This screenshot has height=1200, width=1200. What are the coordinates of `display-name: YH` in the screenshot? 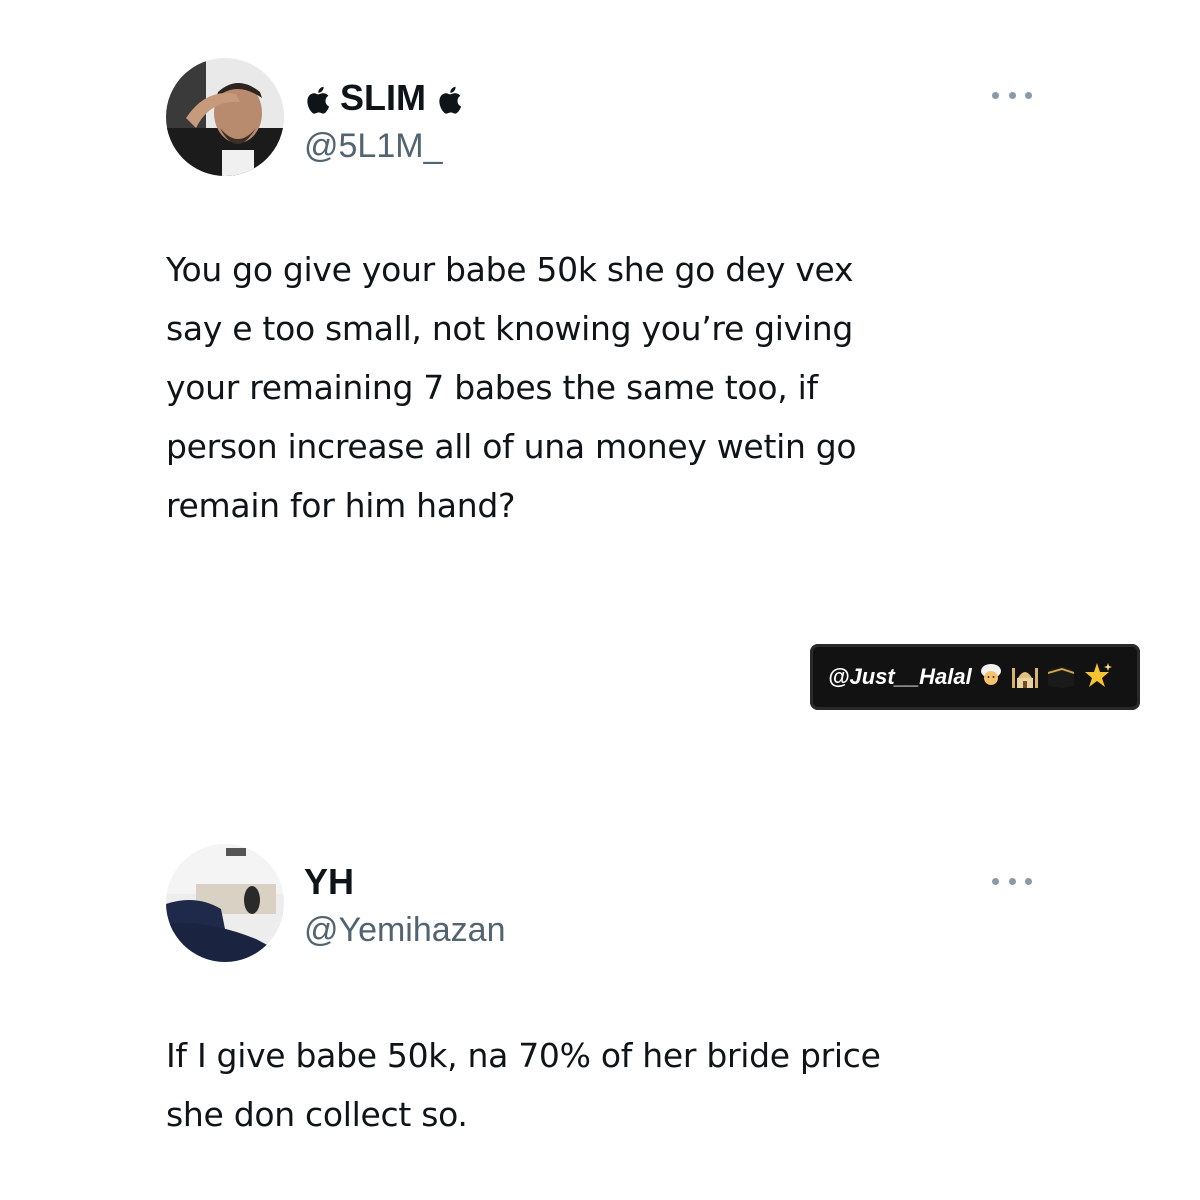 It's located at (329, 882).